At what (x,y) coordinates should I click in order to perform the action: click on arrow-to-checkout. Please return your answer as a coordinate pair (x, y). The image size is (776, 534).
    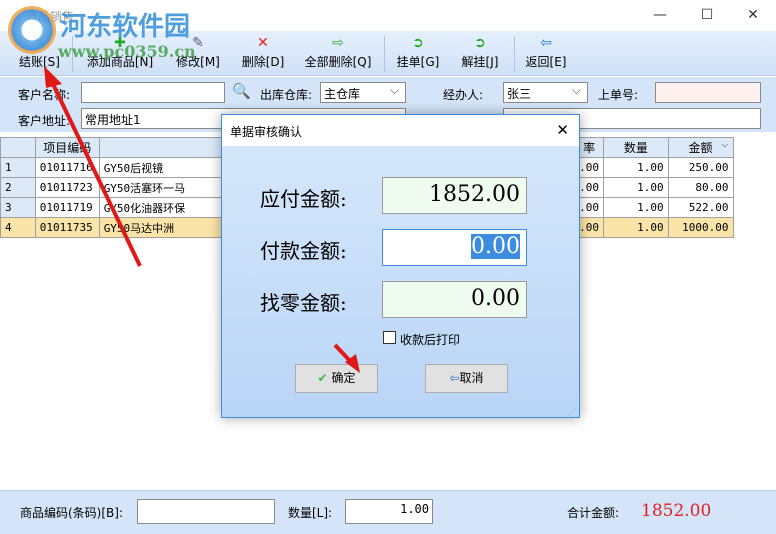
    Looking at the image, I should click on (96, 174).